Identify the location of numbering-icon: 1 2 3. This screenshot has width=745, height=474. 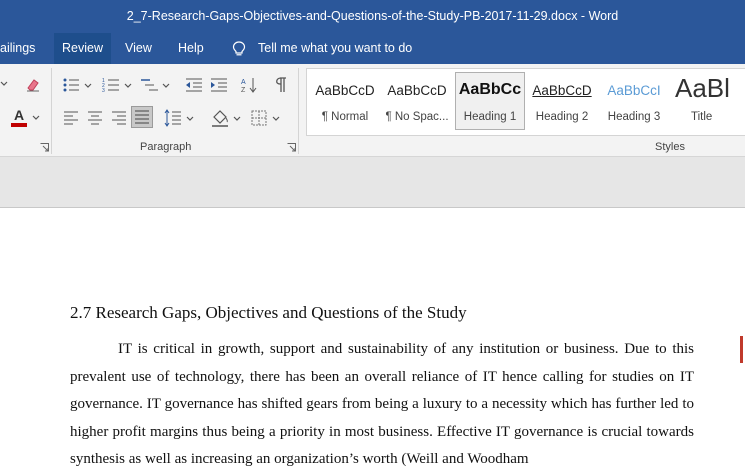
(111, 85).